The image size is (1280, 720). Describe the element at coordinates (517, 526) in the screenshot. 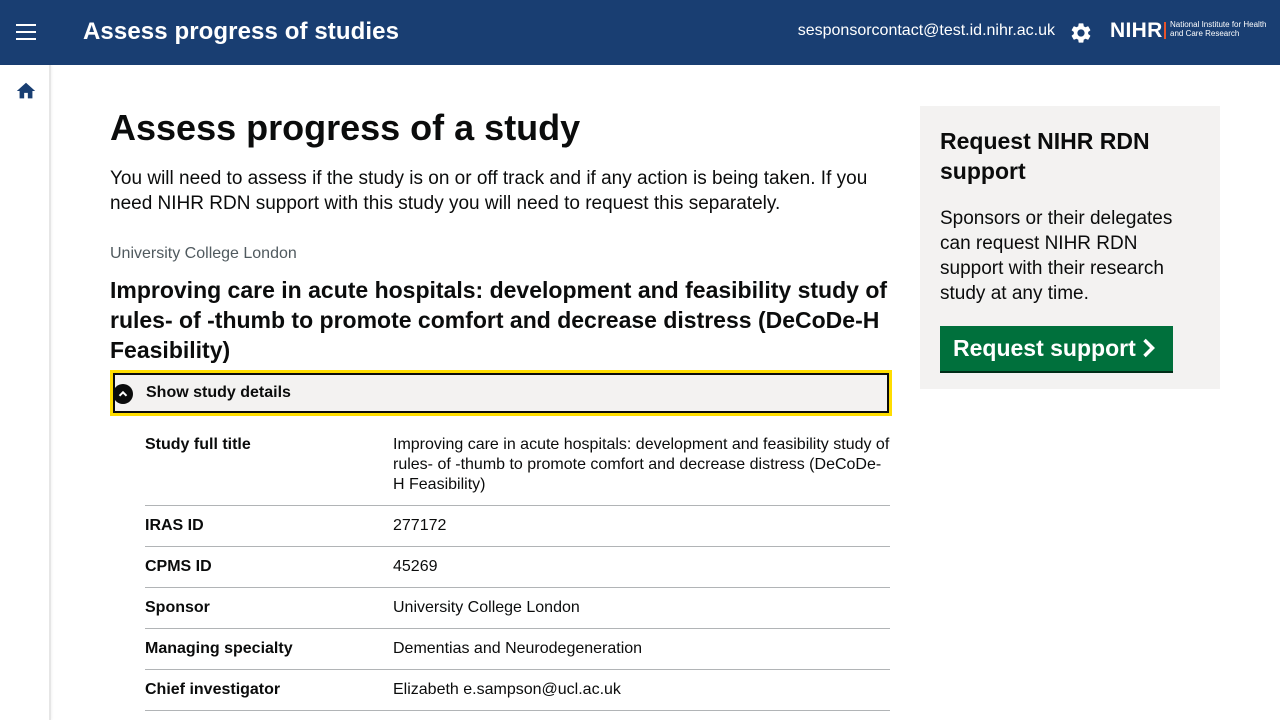

I see `summary-row: IRAS ID 277172` at that location.